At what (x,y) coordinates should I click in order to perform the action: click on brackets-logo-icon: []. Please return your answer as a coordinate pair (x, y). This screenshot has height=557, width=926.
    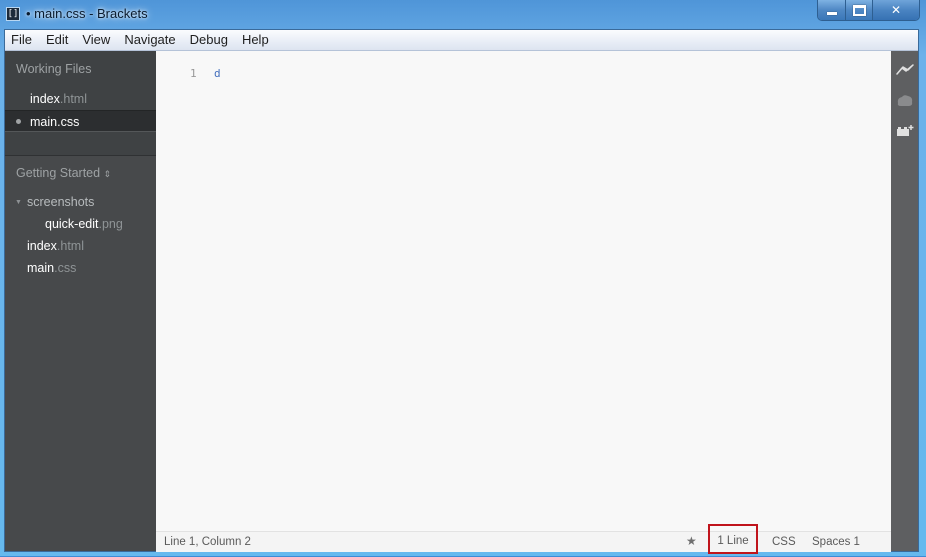
    Looking at the image, I should click on (13, 14).